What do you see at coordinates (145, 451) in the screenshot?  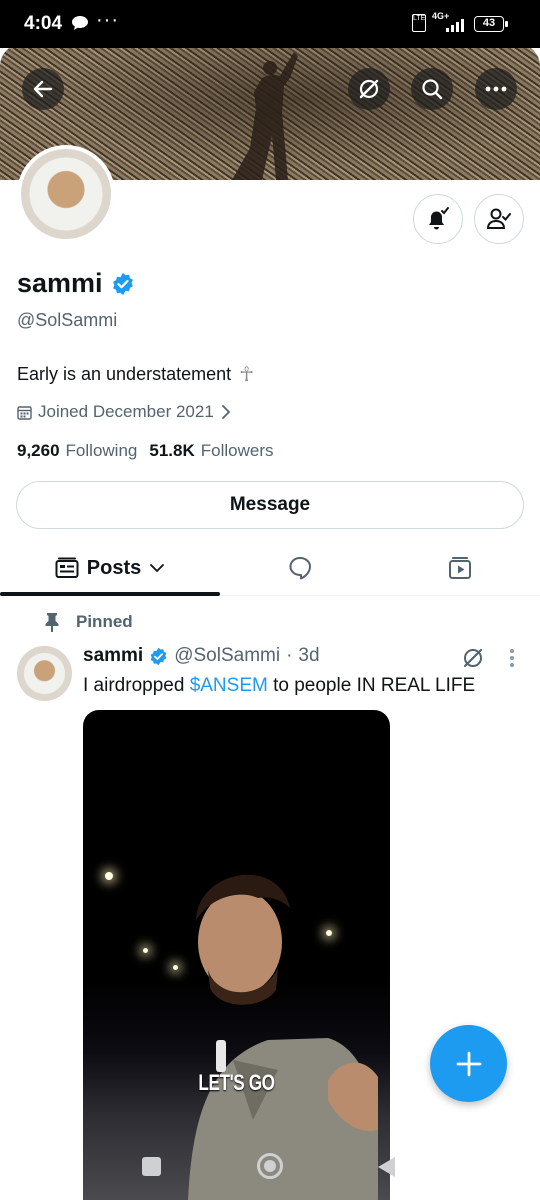 I see `follow-stats: 9,260 Following 51.8K Followers` at bounding box center [145, 451].